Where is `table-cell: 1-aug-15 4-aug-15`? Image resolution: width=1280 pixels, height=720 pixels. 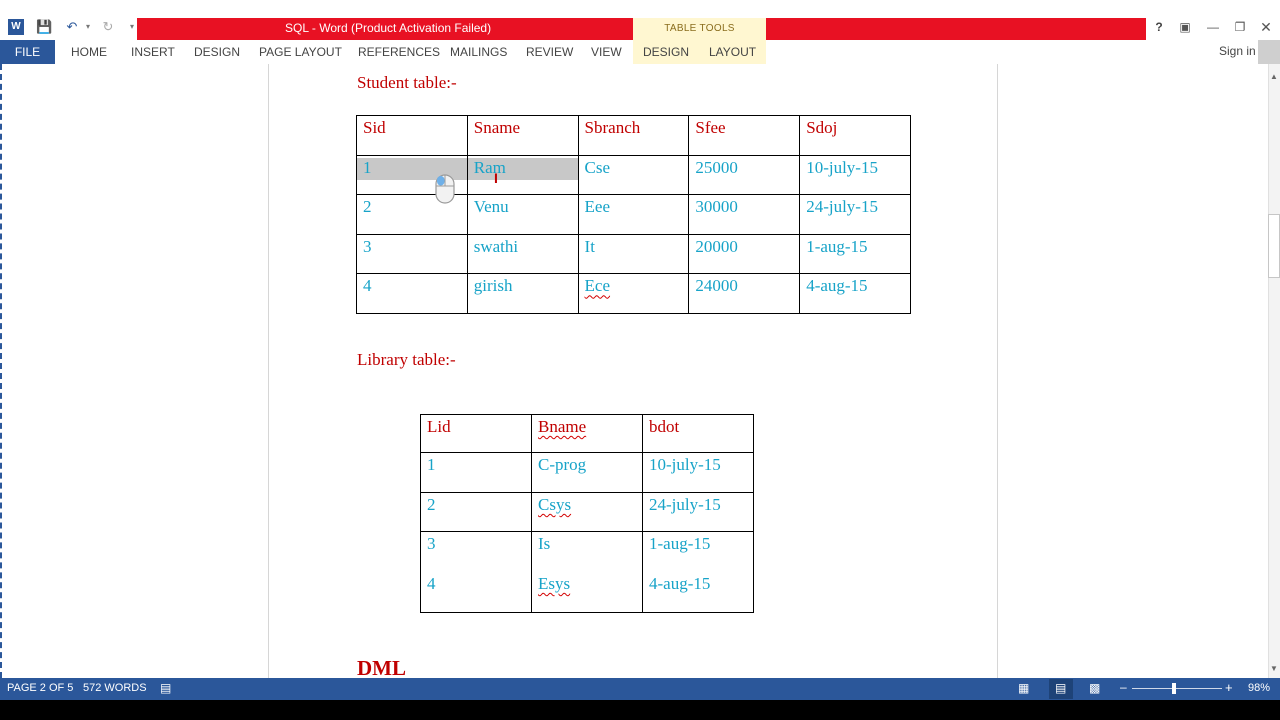 table-cell: 1-aug-15 4-aug-15 is located at coordinates (698, 572).